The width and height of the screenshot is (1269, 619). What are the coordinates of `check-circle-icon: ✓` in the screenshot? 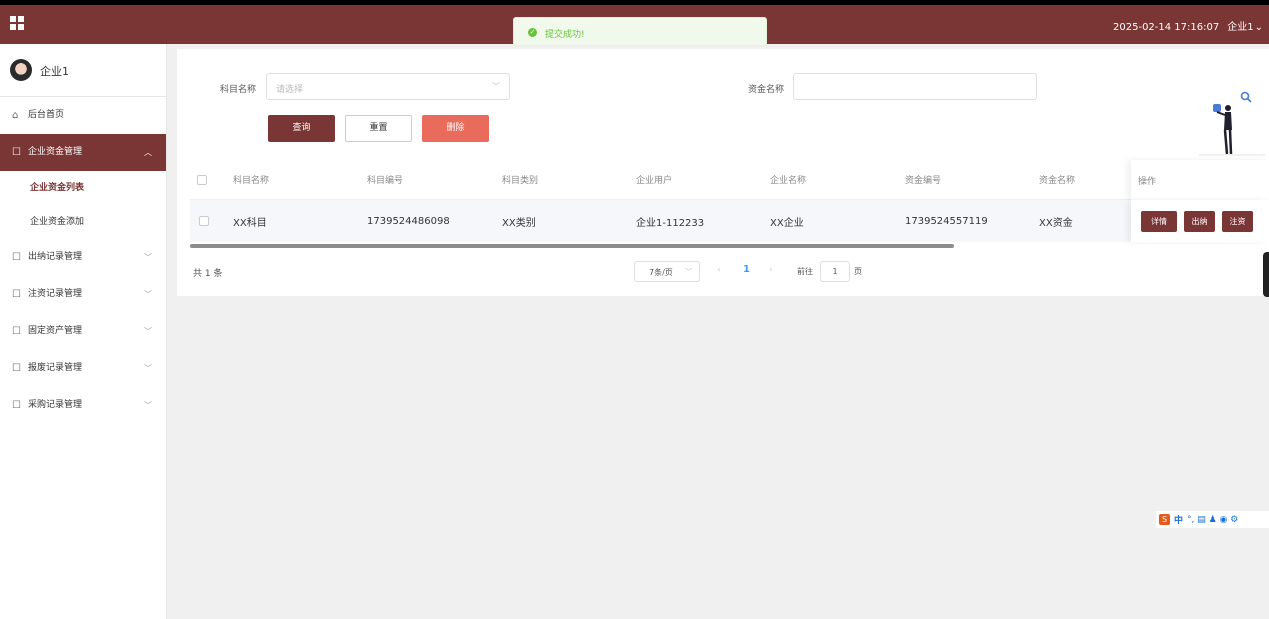 It's located at (532, 32).